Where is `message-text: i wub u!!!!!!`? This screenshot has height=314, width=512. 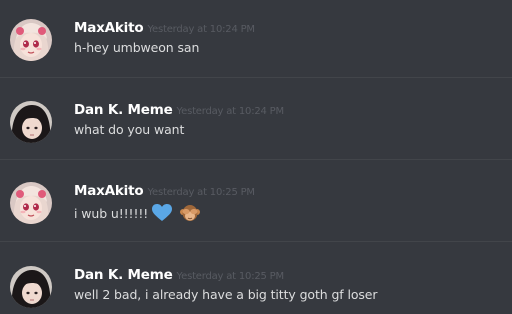 message-text: i wub u!!!!!! is located at coordinates (137, 214).